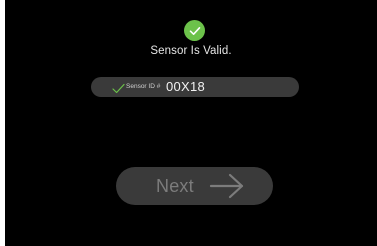 Image resolution: width=377 pixels, height=246 pixels. I want to click on sensor-id-field: Sensor ID # 00X18, so click(195, 87).